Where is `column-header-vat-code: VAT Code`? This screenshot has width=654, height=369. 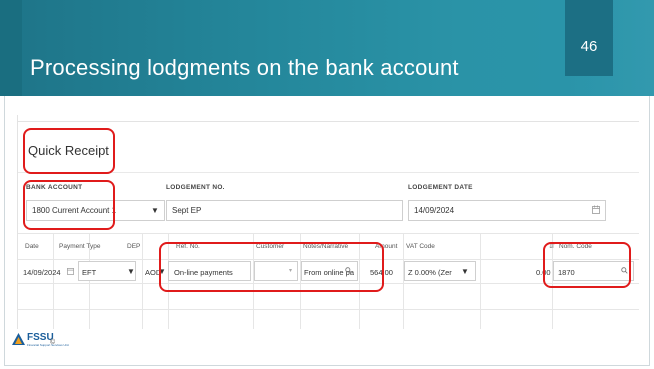
column-header-vat-code: VAT Code is located at coordinates (420, 246).